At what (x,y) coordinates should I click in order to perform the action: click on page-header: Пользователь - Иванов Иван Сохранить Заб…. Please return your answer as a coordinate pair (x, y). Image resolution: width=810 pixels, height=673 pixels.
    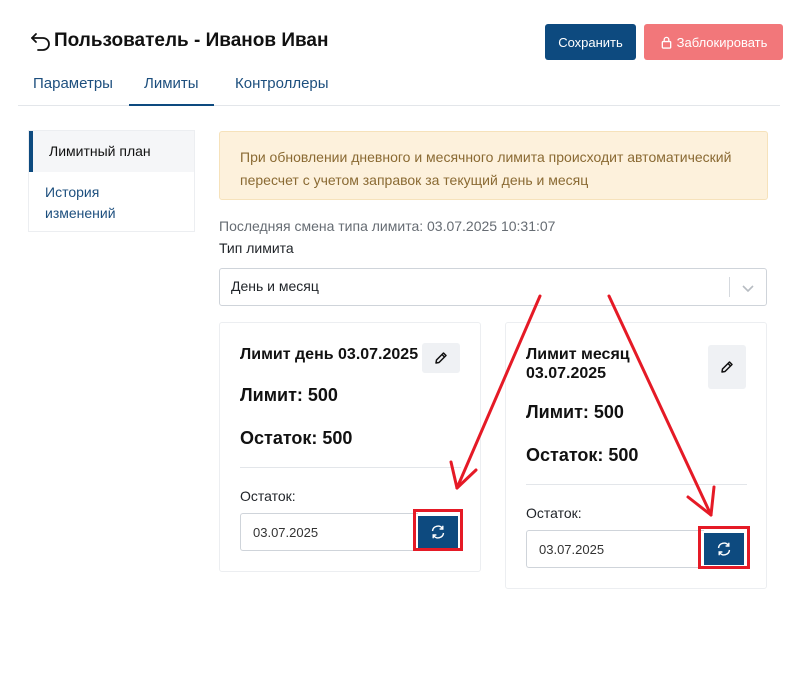
    Looking at the image, I should click on (405, 35).